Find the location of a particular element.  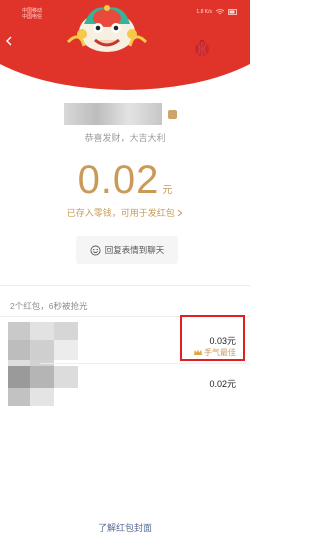

chevron-right-icon is located at coordinates (180, 213).